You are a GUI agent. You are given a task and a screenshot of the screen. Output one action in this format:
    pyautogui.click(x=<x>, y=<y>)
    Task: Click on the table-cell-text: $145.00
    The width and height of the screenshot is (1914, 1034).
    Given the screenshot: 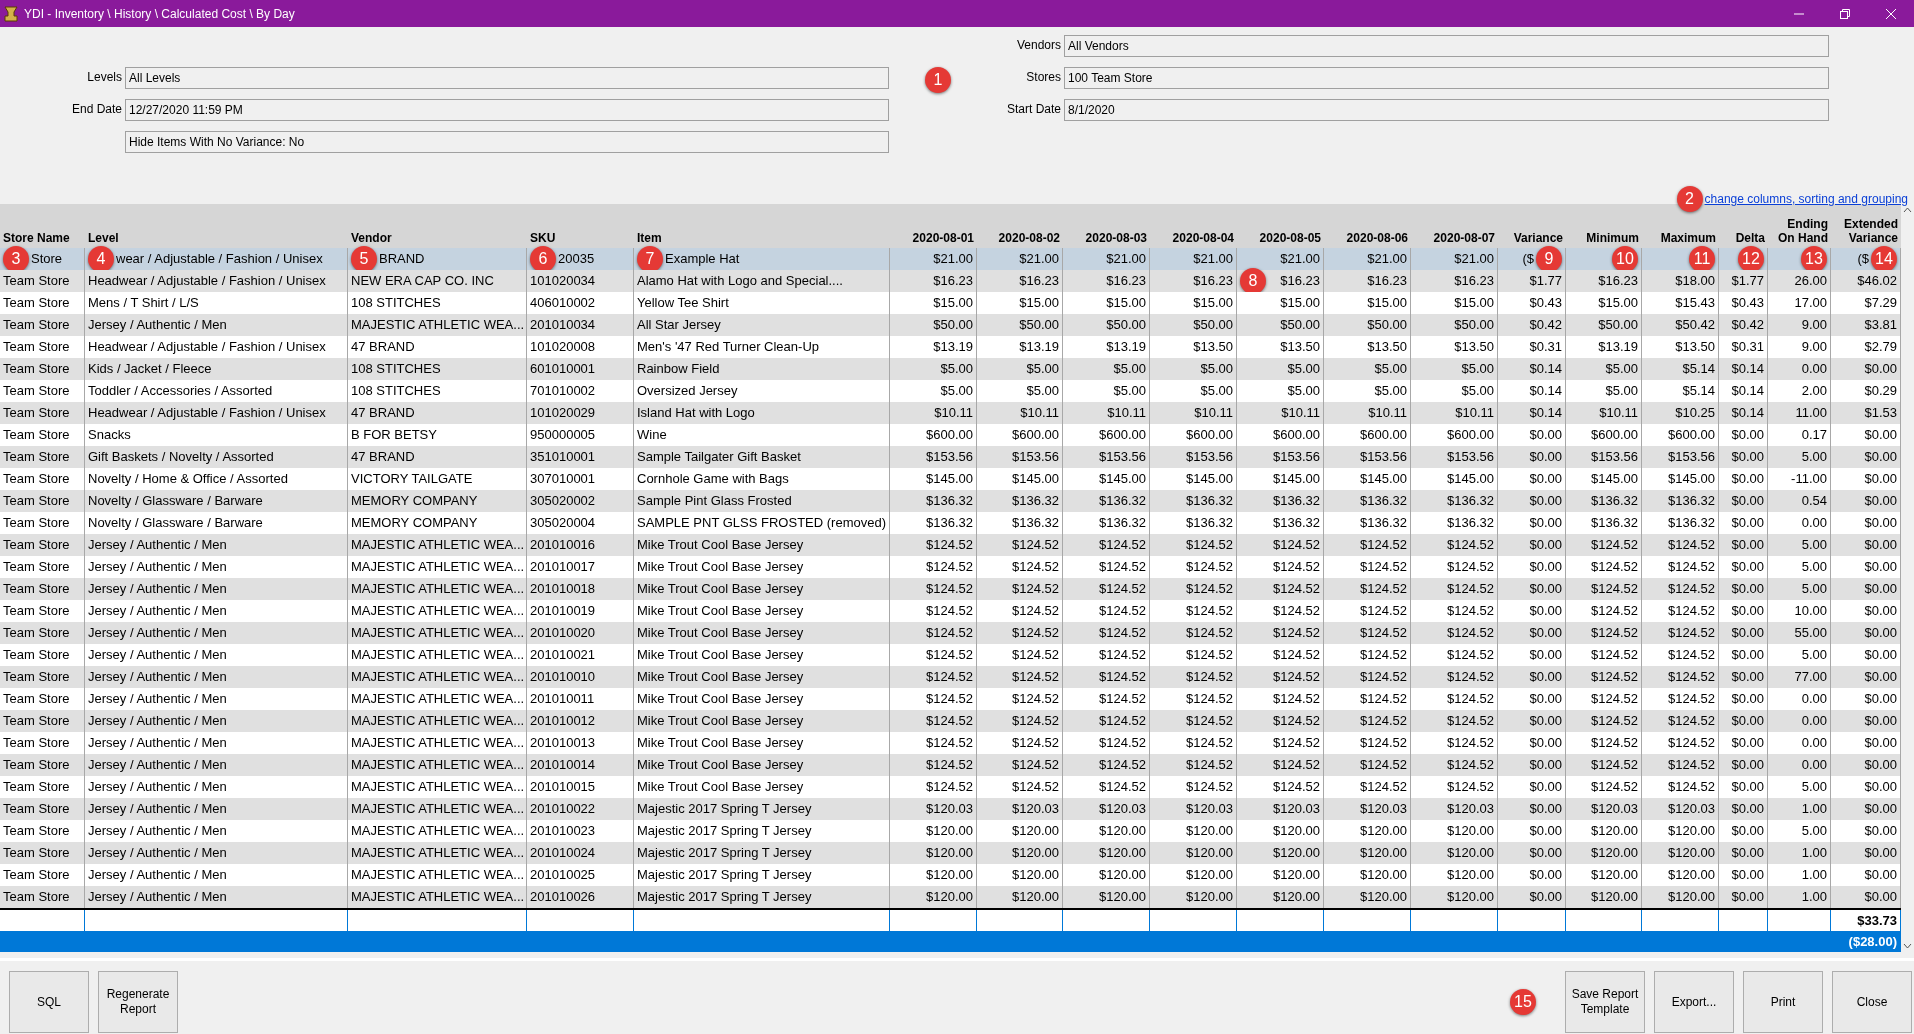 What is the action you would take?
    pyautogui.click(x=1614, y=479)
    